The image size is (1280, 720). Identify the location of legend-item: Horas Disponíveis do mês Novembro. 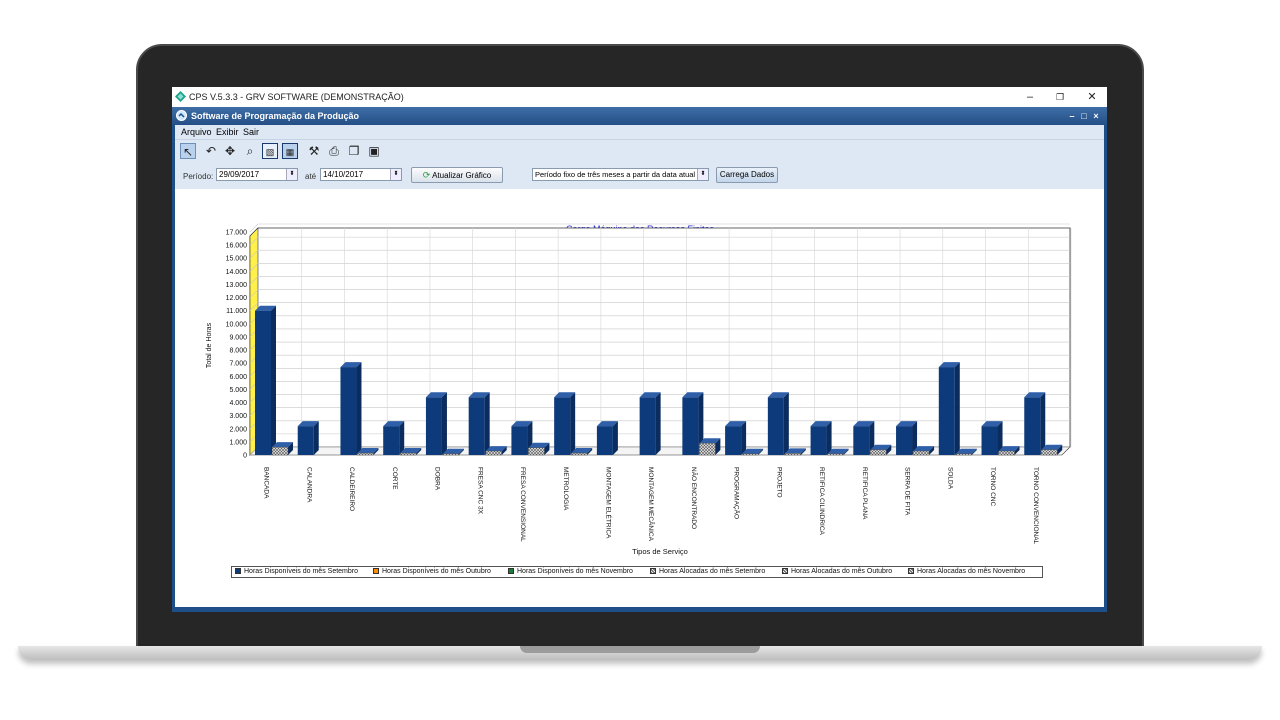
(570, 571).